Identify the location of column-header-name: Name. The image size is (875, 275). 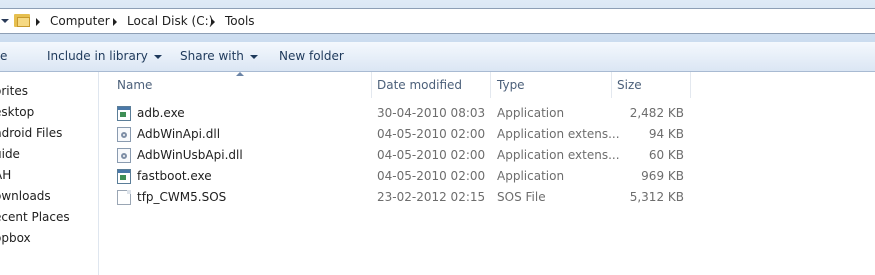
(134, 85).